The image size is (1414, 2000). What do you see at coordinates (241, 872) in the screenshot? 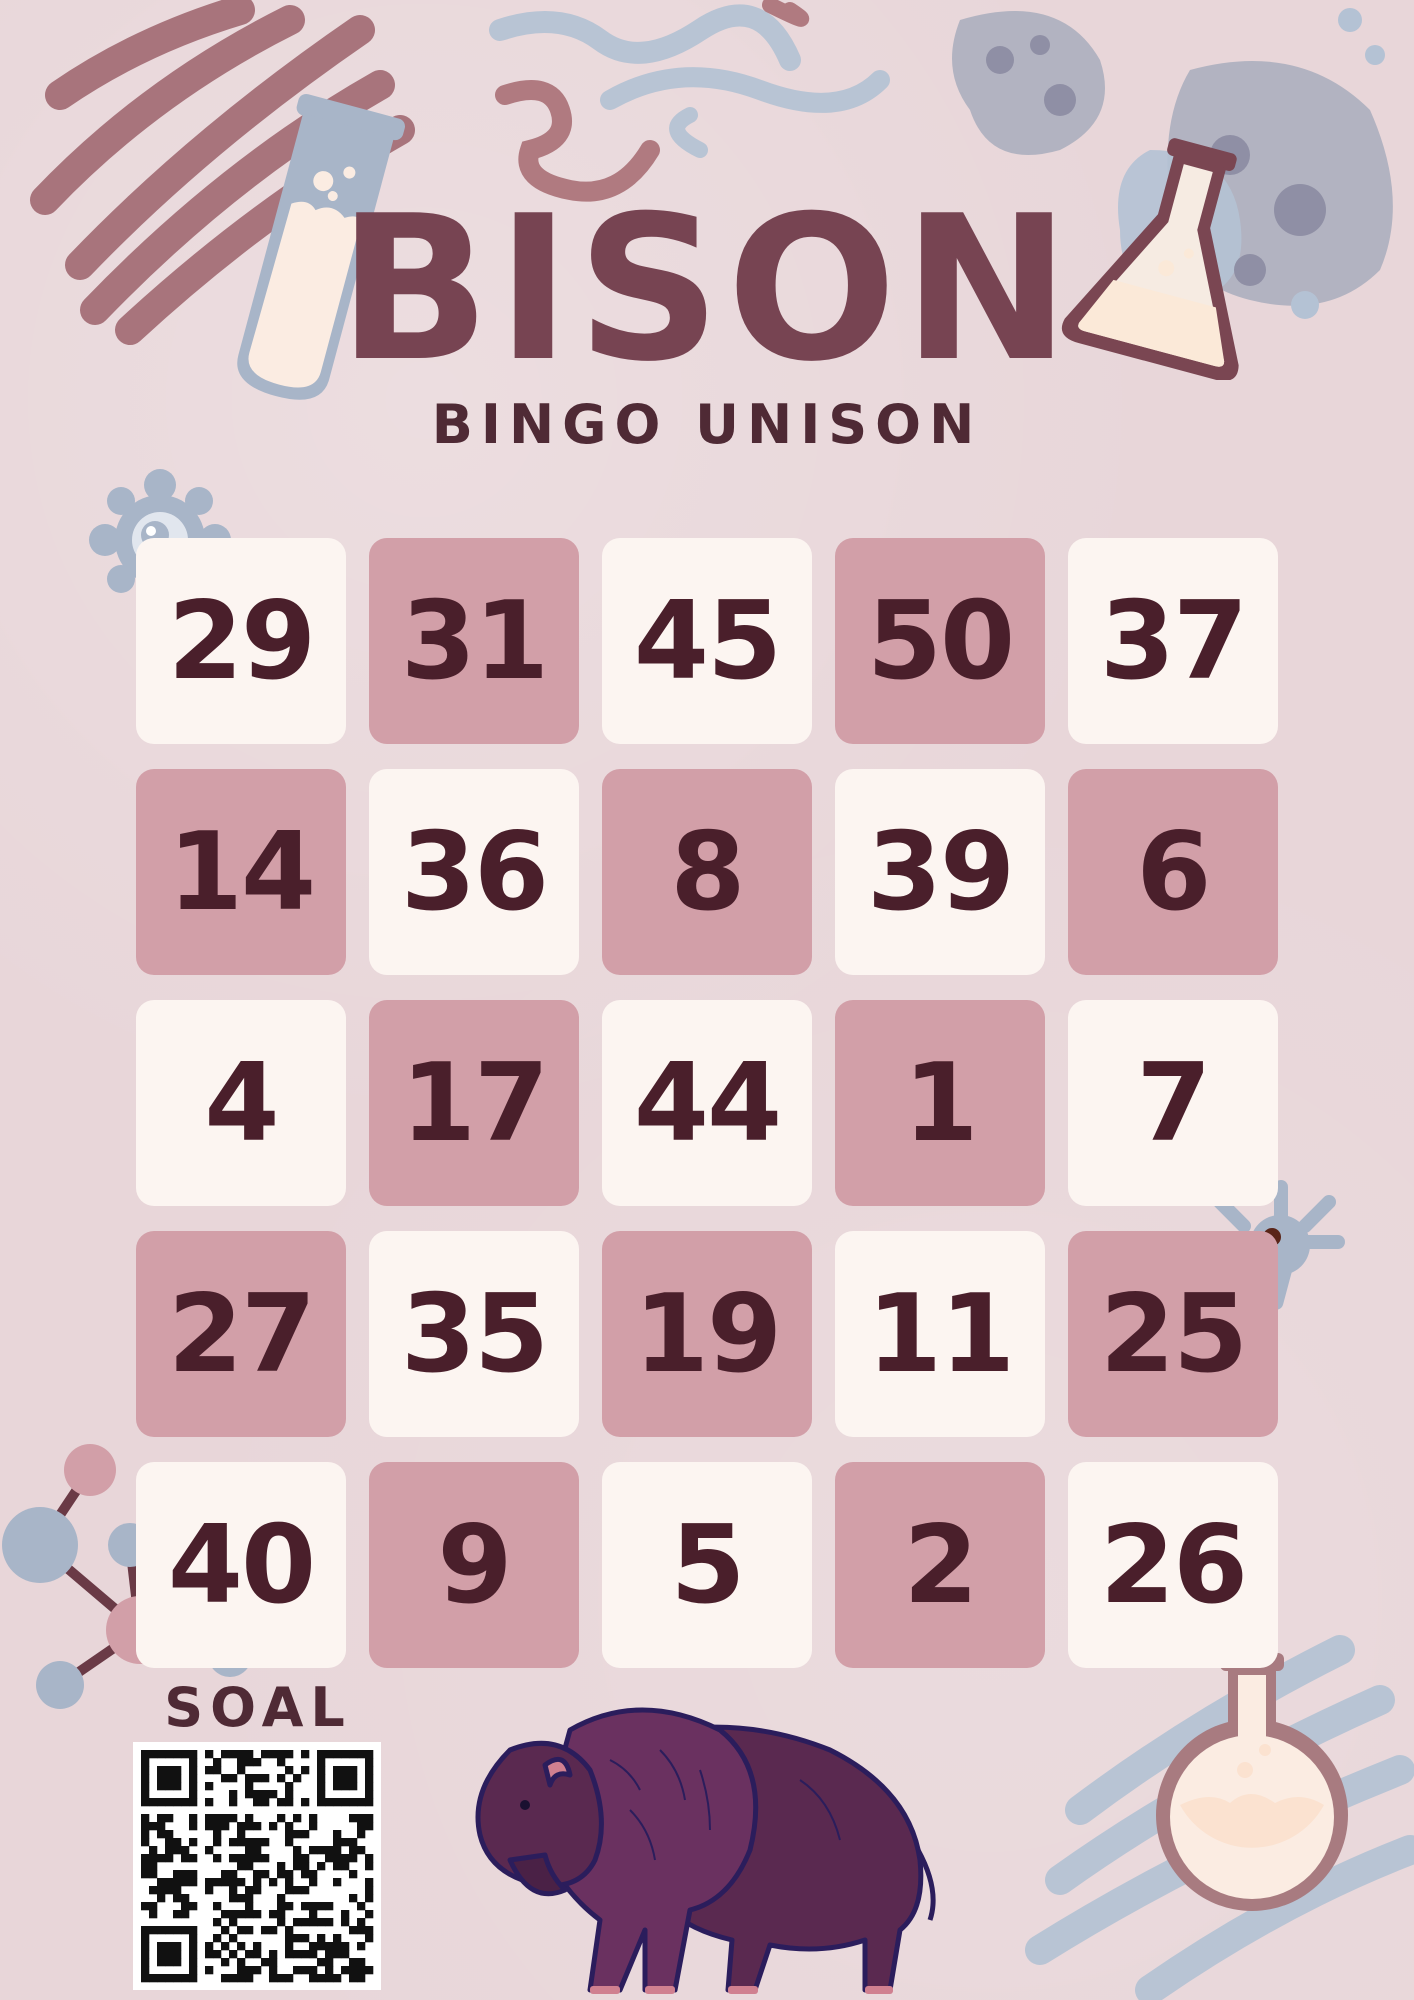
I see `bingo-cell: 14` at bounding box center [241, 872].